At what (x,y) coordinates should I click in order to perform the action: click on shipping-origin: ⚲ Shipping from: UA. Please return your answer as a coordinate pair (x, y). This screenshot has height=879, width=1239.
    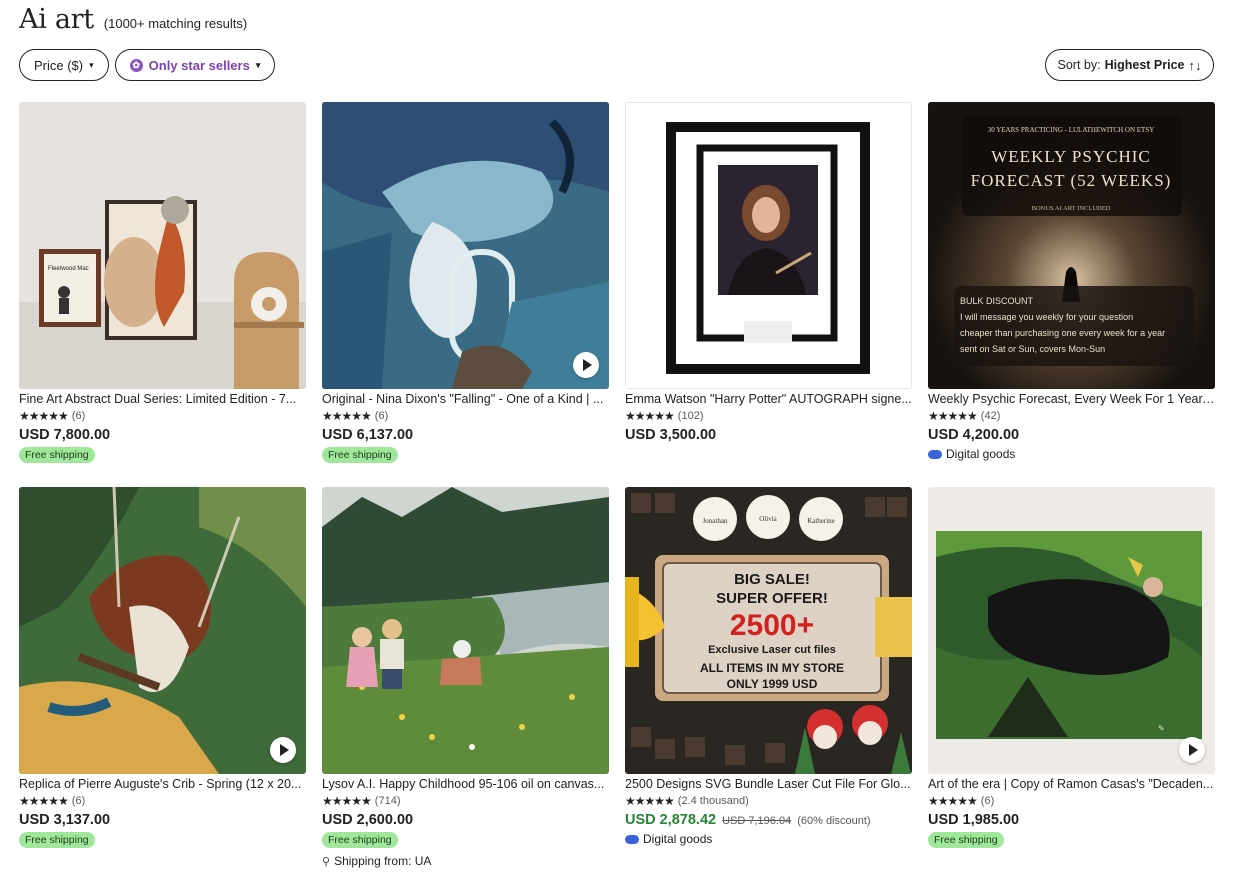
    Looking at the image, I should click on (377, 861).